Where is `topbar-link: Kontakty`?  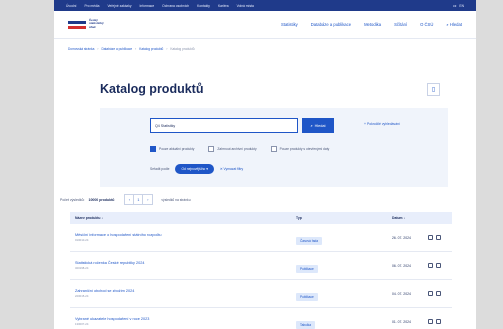
topbar-link: Kontakty is located at coordinates (203, 6).